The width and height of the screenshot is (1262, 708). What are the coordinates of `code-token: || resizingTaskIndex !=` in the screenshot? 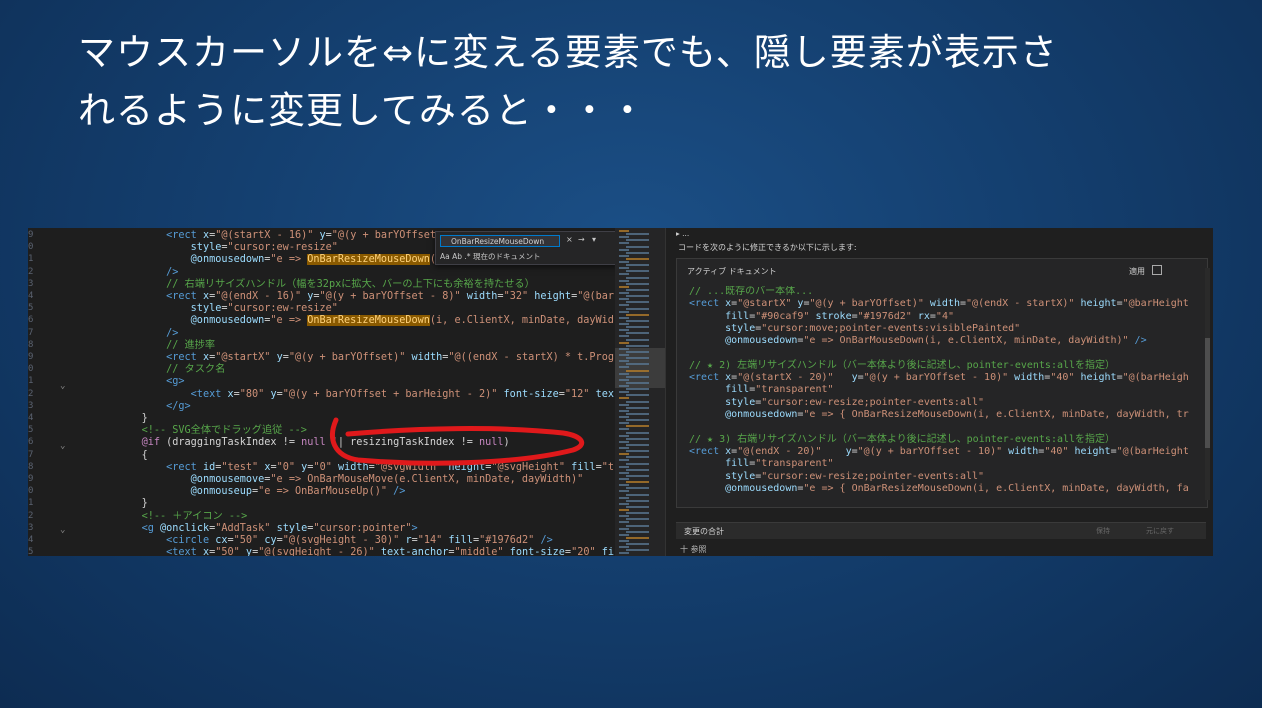 It's located at (402, 443).